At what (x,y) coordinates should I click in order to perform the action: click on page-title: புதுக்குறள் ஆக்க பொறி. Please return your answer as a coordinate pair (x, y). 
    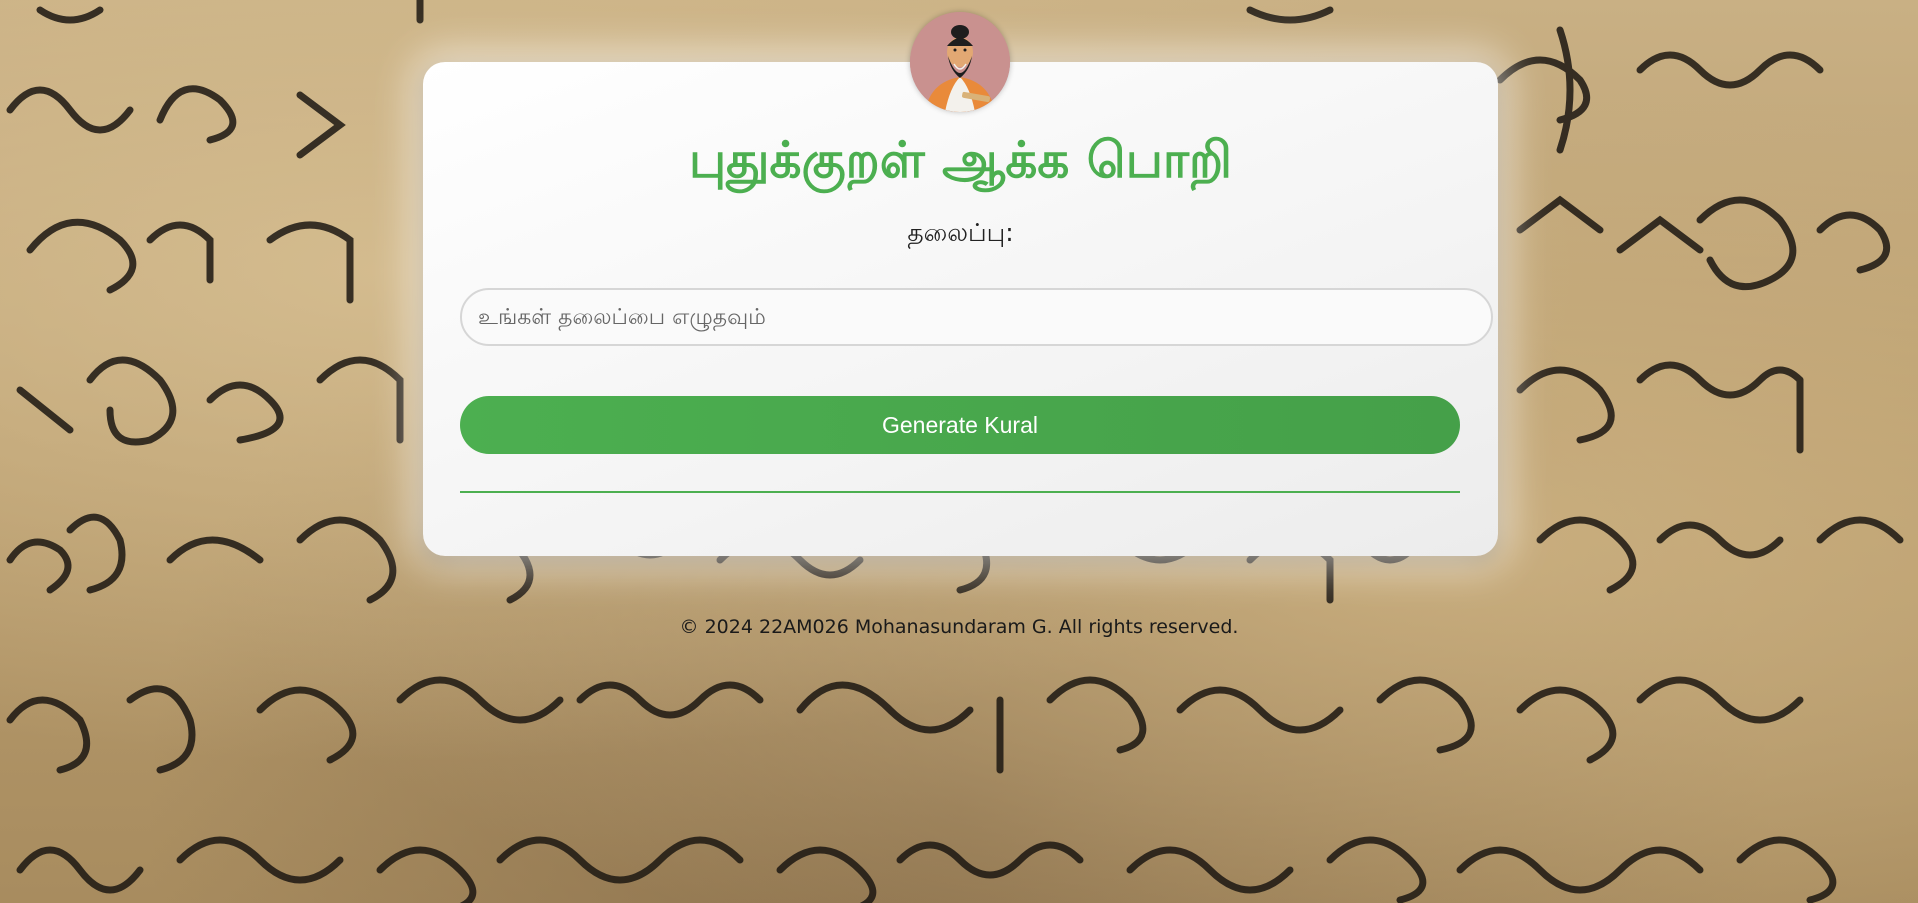
    Looking at the image, I should click on (960, 160).